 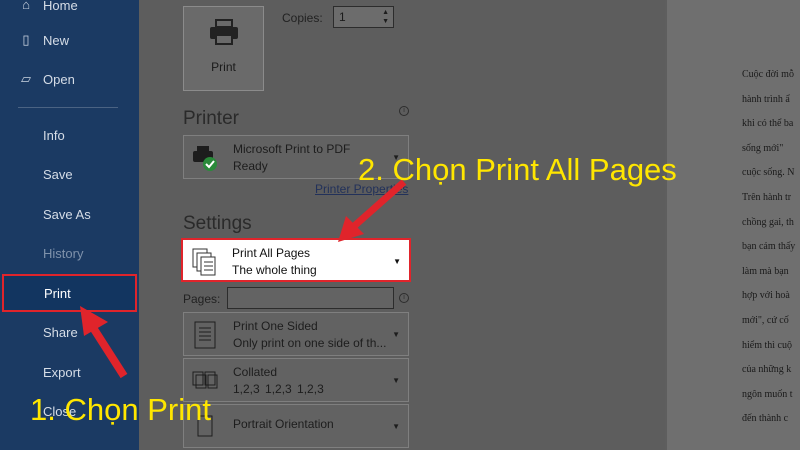 What do you see at coordinates (60, 332) in the screenshot?
I see `nav-share-label: Share` at bounding box center [60, 332].